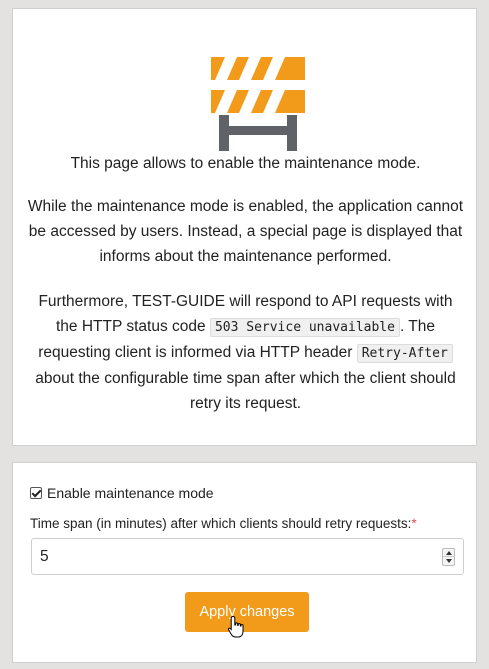  What do you see at coordinates (44, 556) in the screenshot?
I see `retry-timespan-value: 5` at bounding box center [44, 556].